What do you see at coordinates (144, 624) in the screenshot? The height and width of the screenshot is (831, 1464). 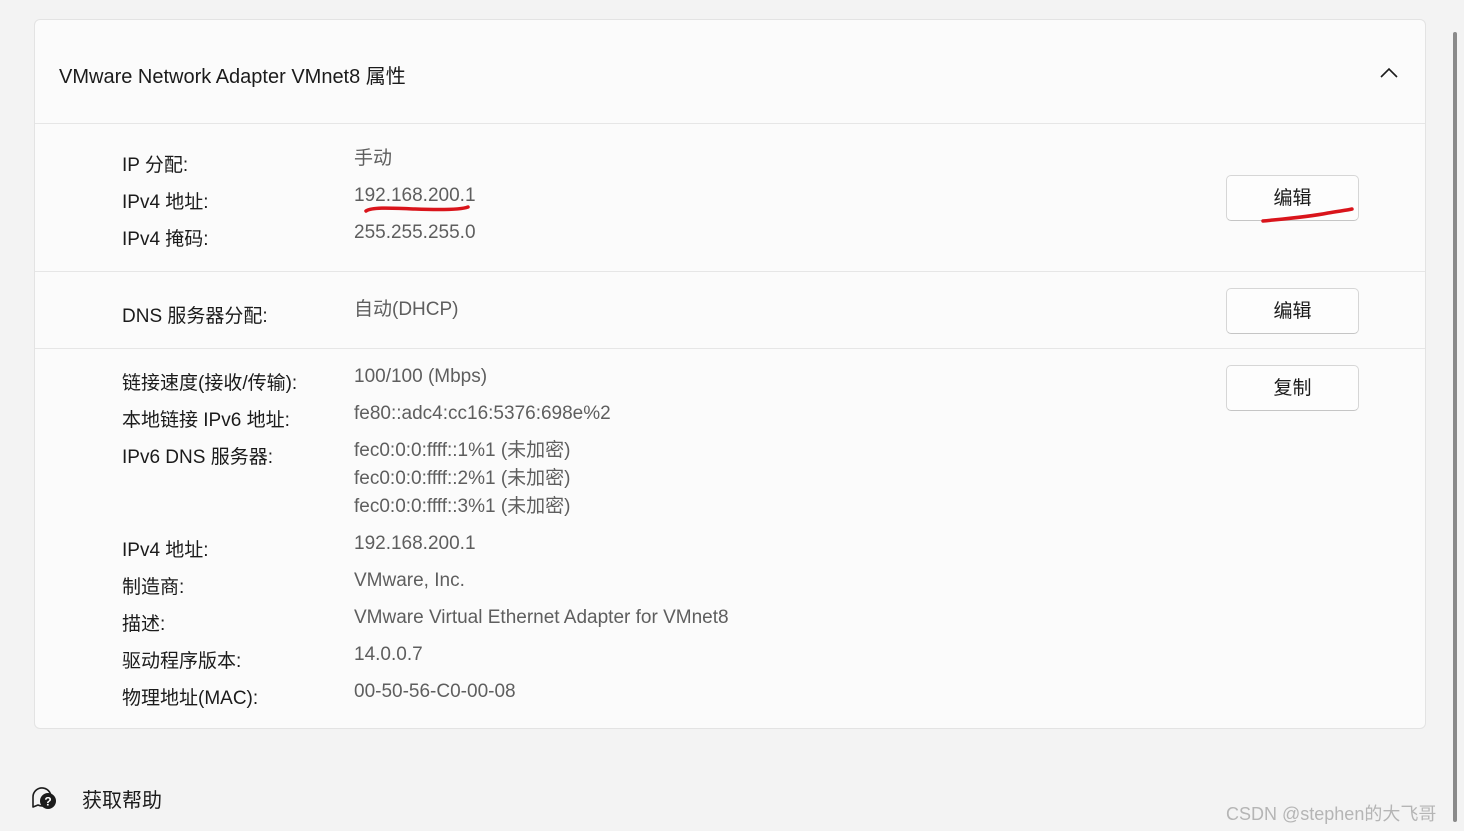 I see `description-label: 描述:` at bounding box center [144, 624].